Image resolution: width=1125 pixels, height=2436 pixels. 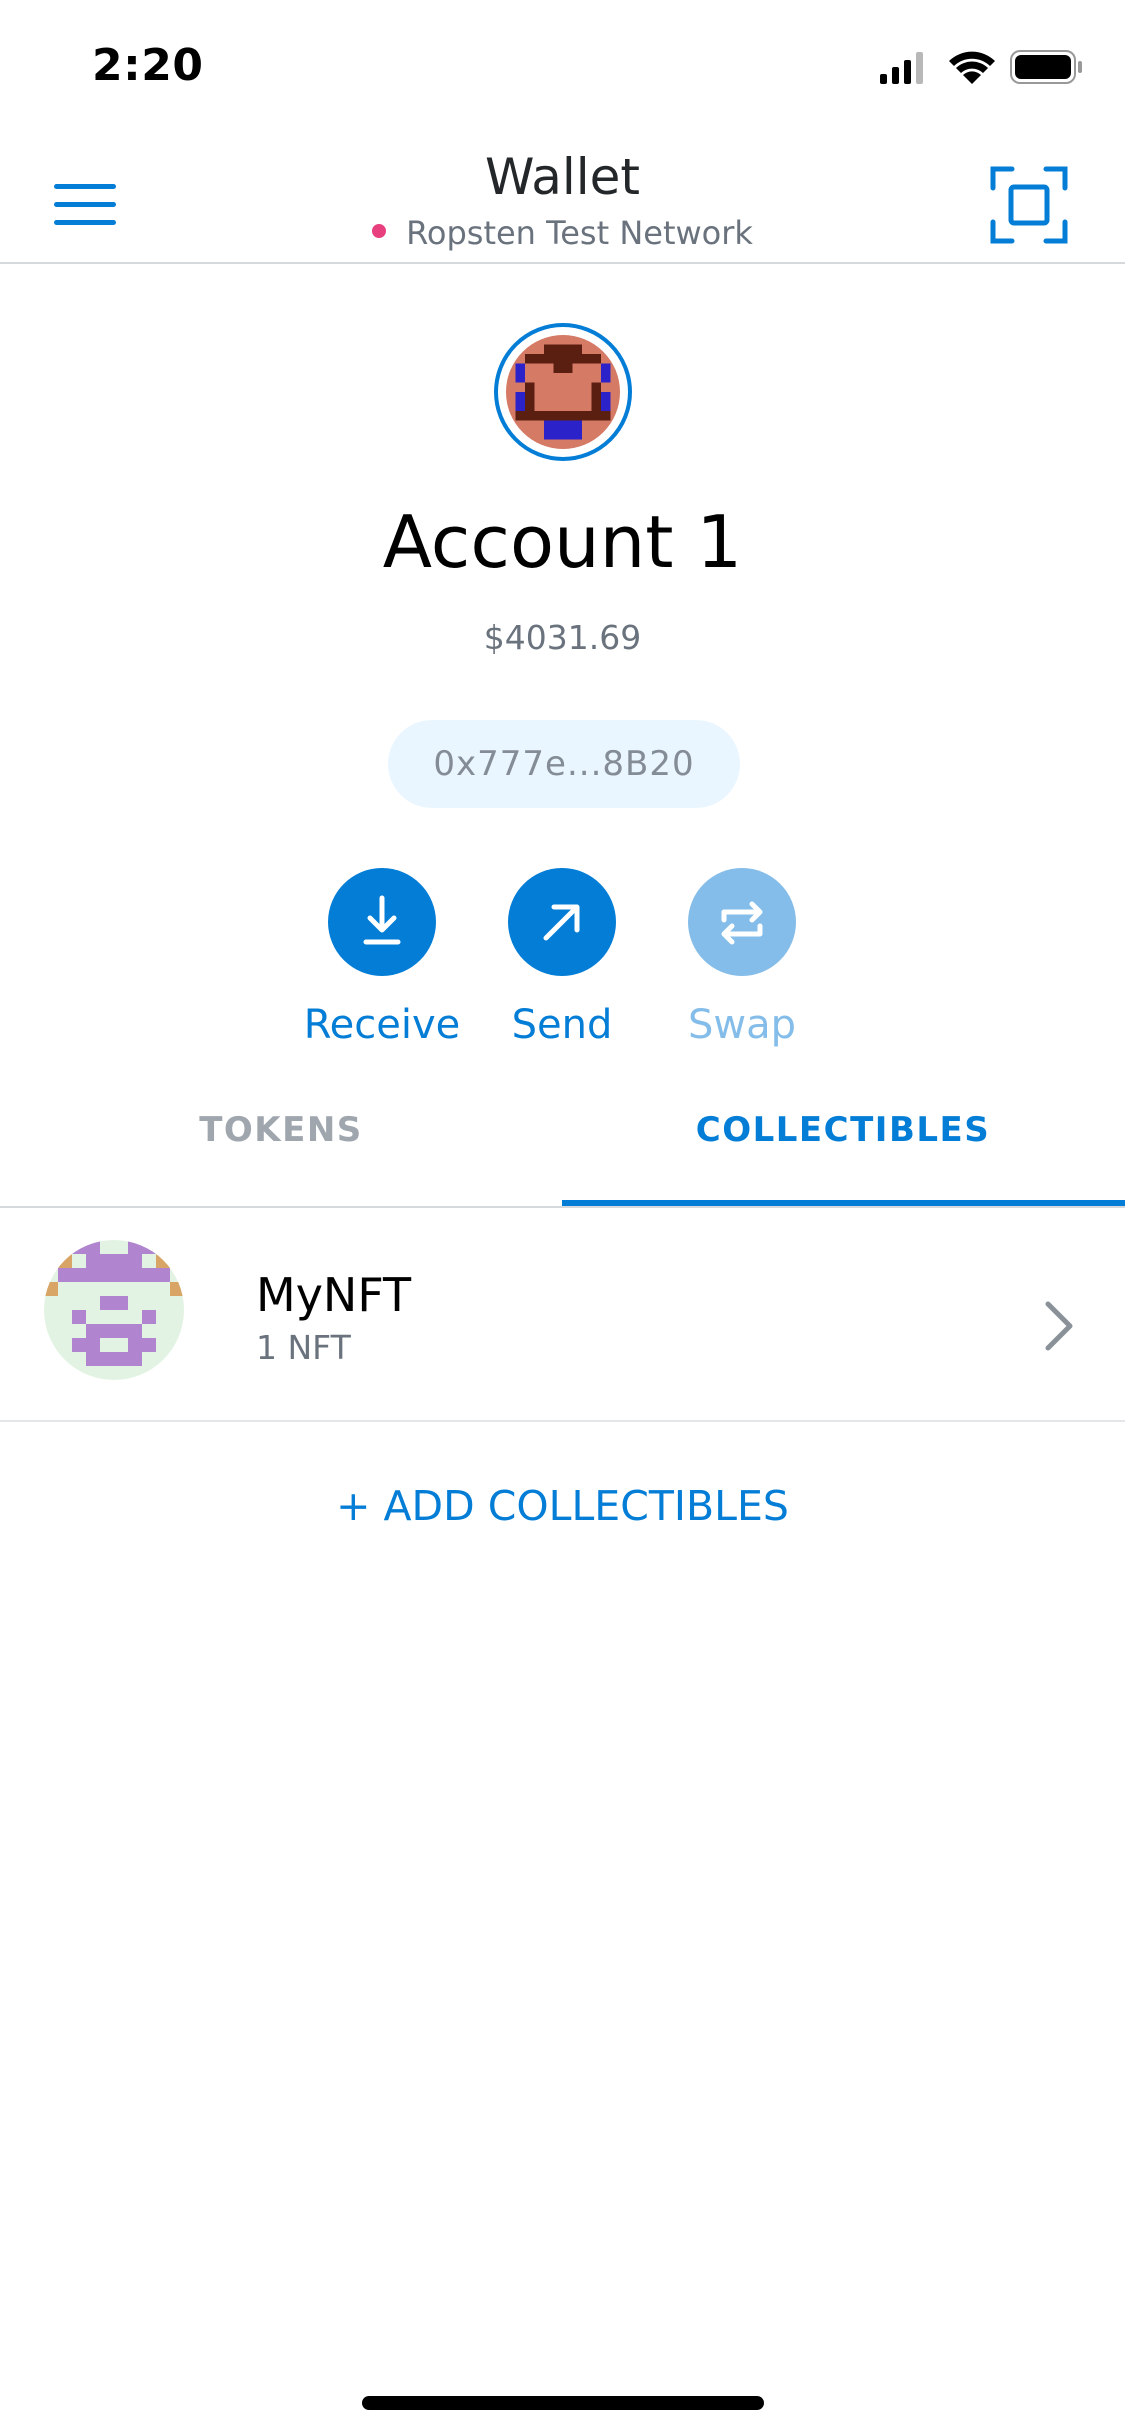 What do you see at coordinates (562, 1506) in the screenshot?
I see `add-collectibles-button: + ADD COLLECTIBLES` at bounding box center [562, 1506].